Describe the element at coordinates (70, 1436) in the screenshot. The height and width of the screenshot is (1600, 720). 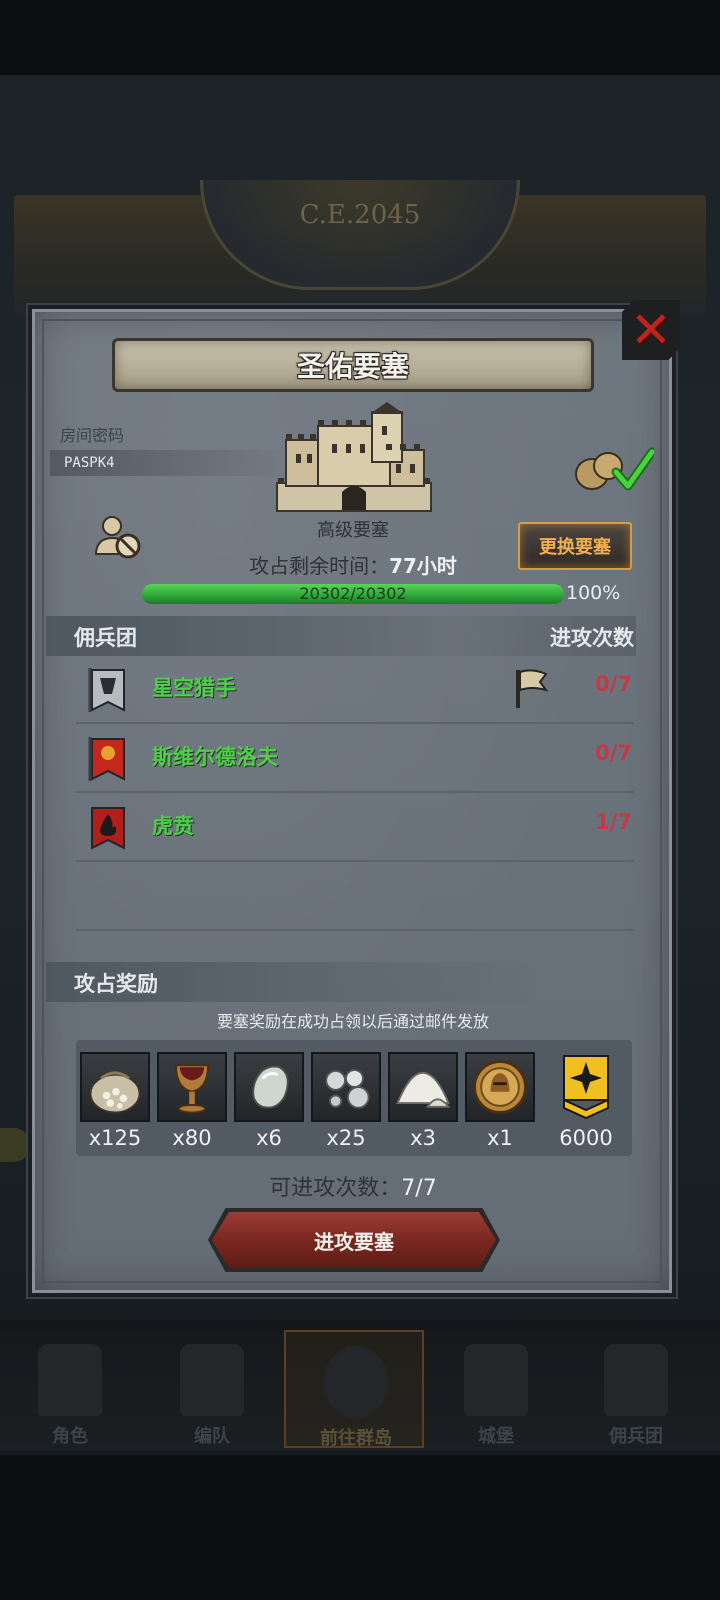
I see `nav-label: 角色` at that location.